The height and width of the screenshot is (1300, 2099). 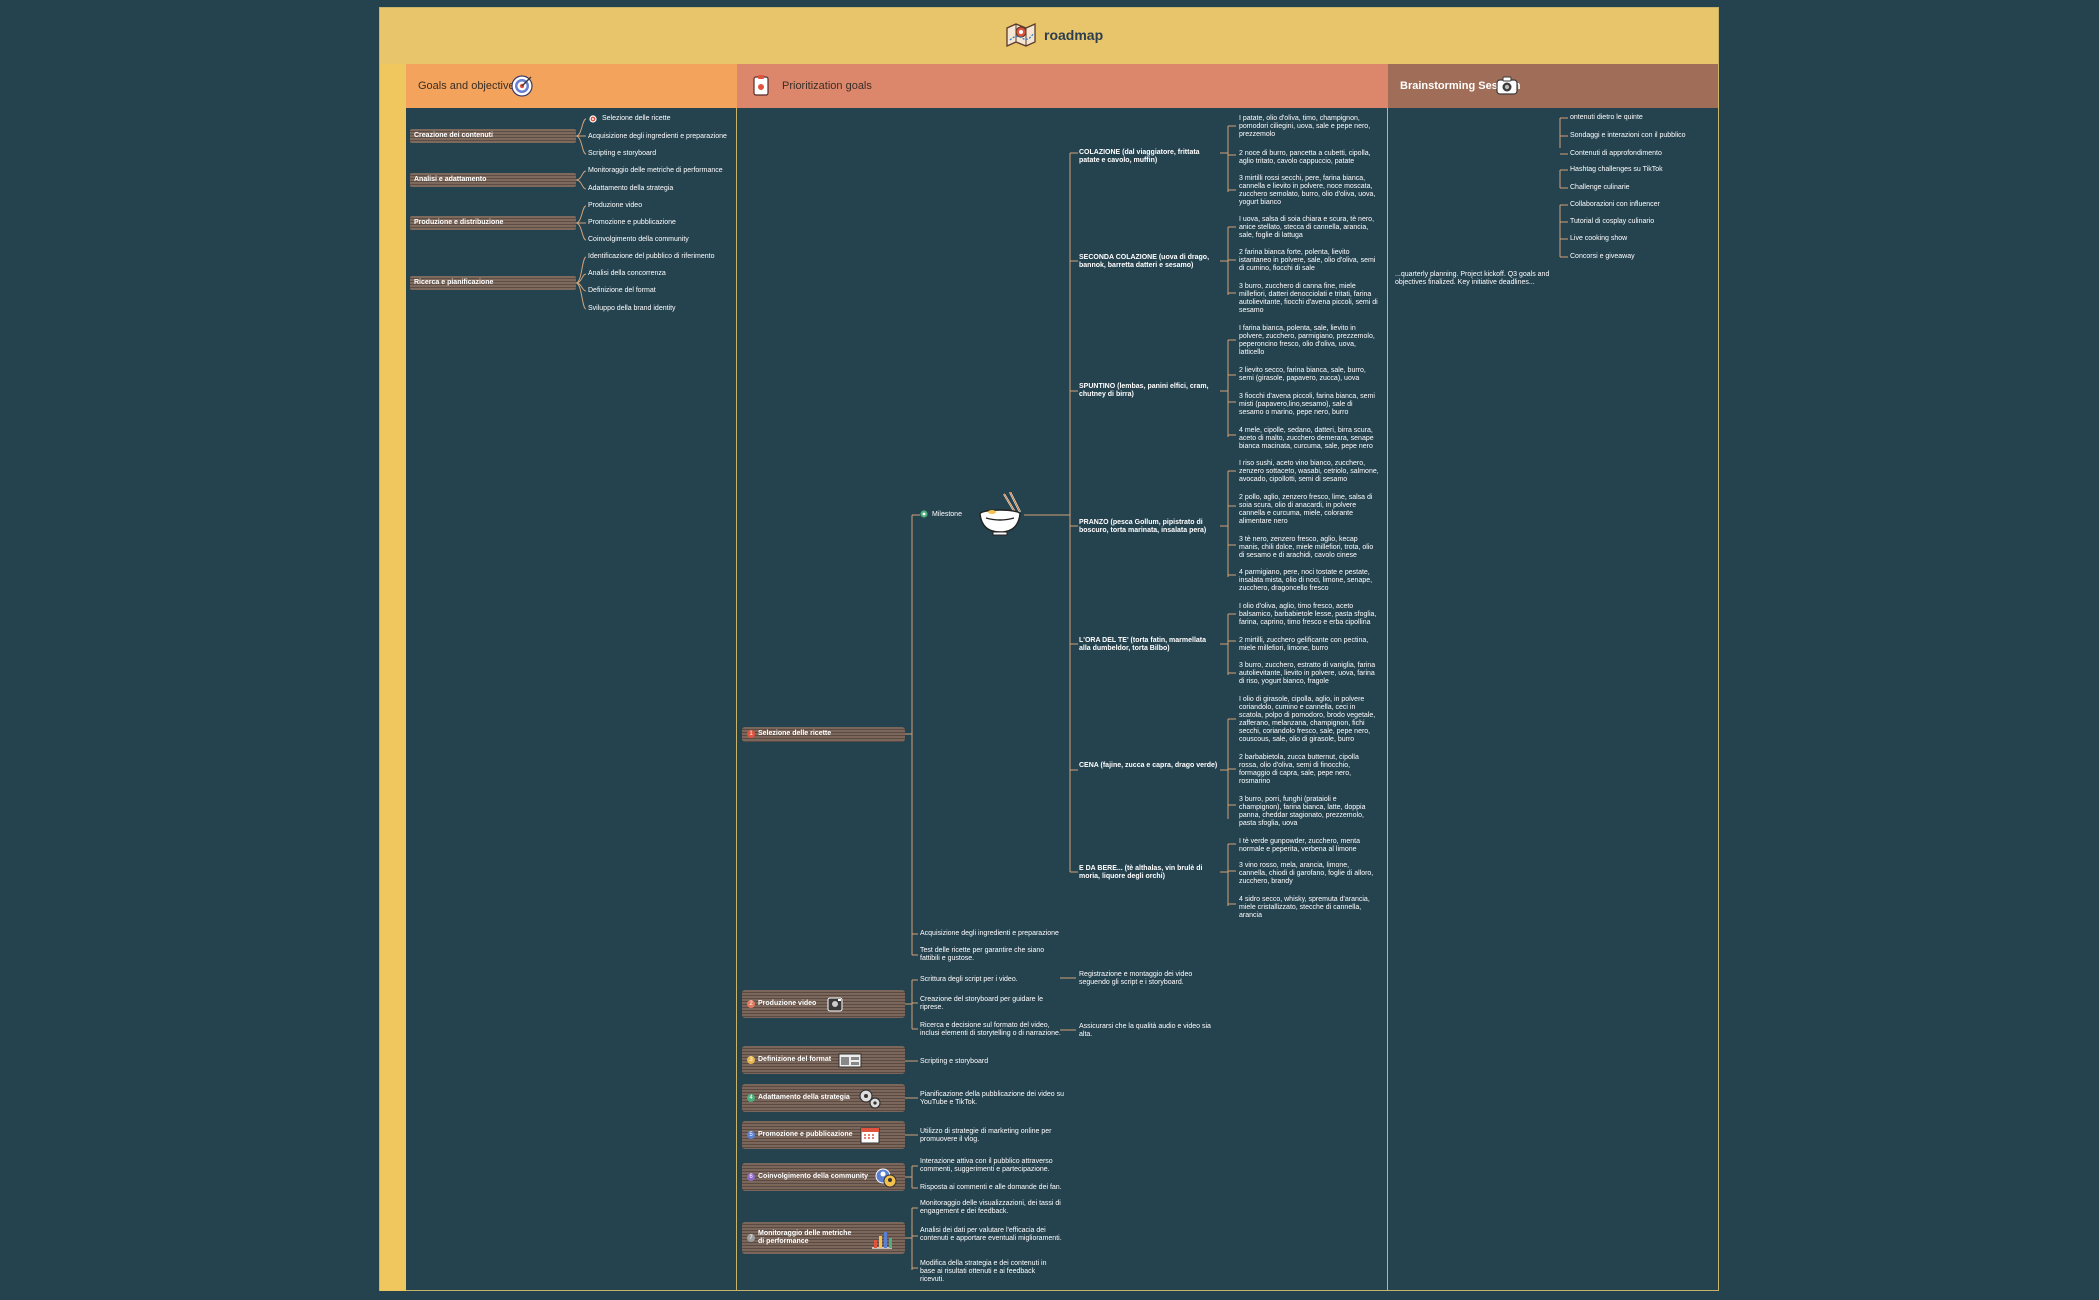 I want to click on goal-branch: Creazione dei contenuti, so click(x=493, y=136).